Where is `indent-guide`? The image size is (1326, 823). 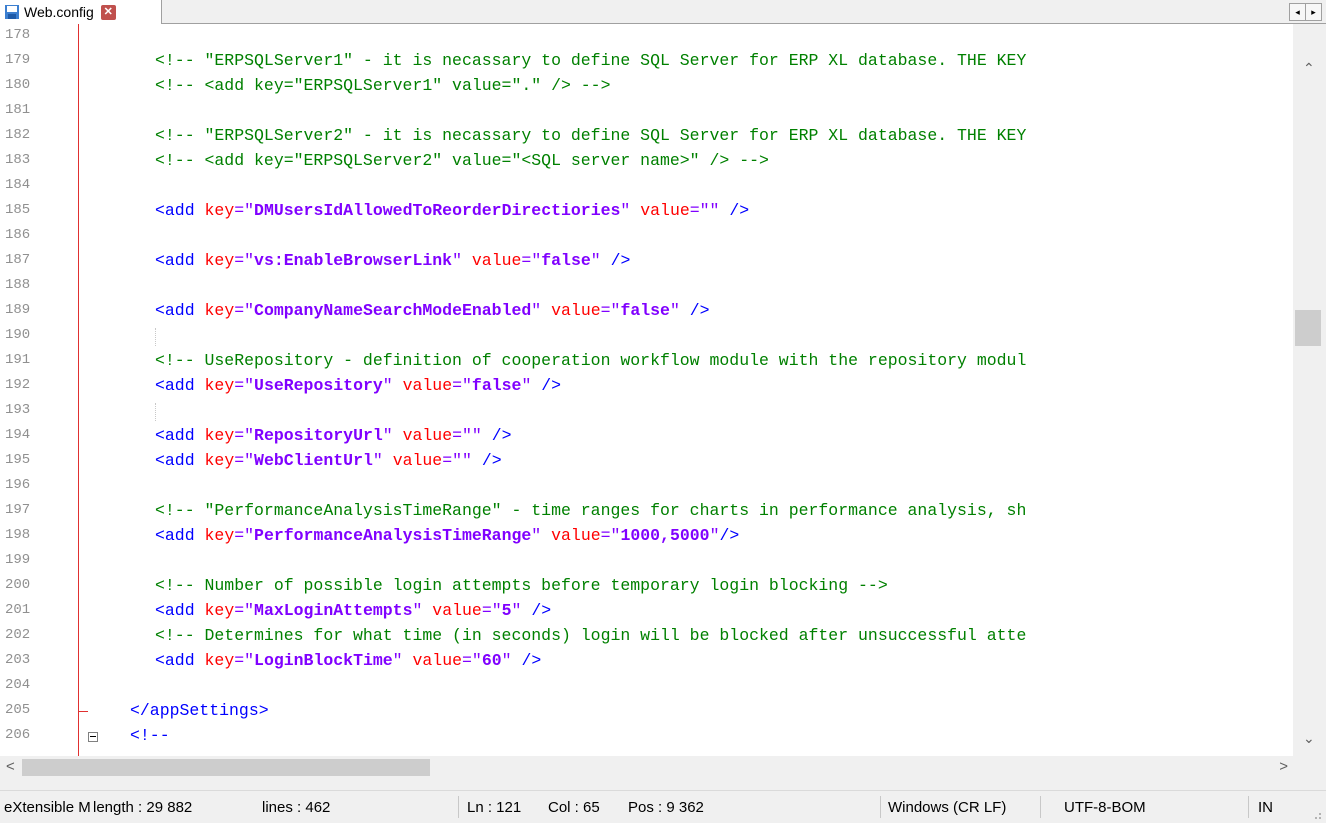 indent-guide is located at coordinates (156, 412).